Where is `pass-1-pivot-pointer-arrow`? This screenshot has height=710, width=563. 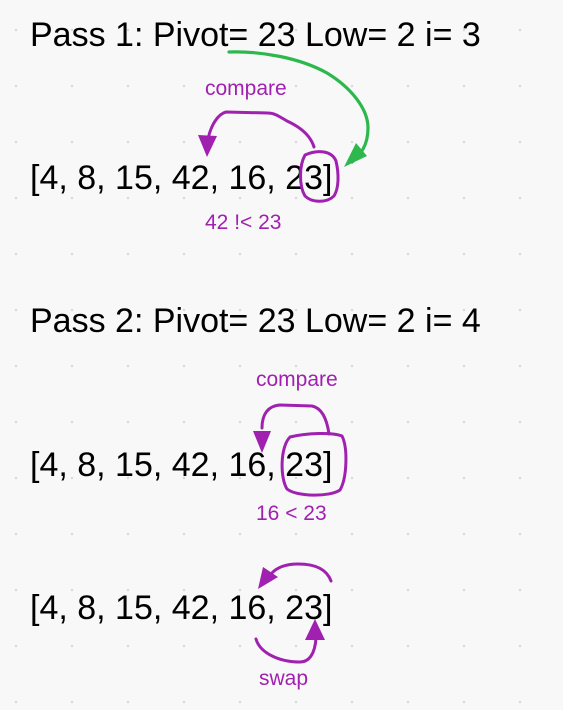
pass-1-pivot-pointer-arrow is located at coordinates (298, 107).